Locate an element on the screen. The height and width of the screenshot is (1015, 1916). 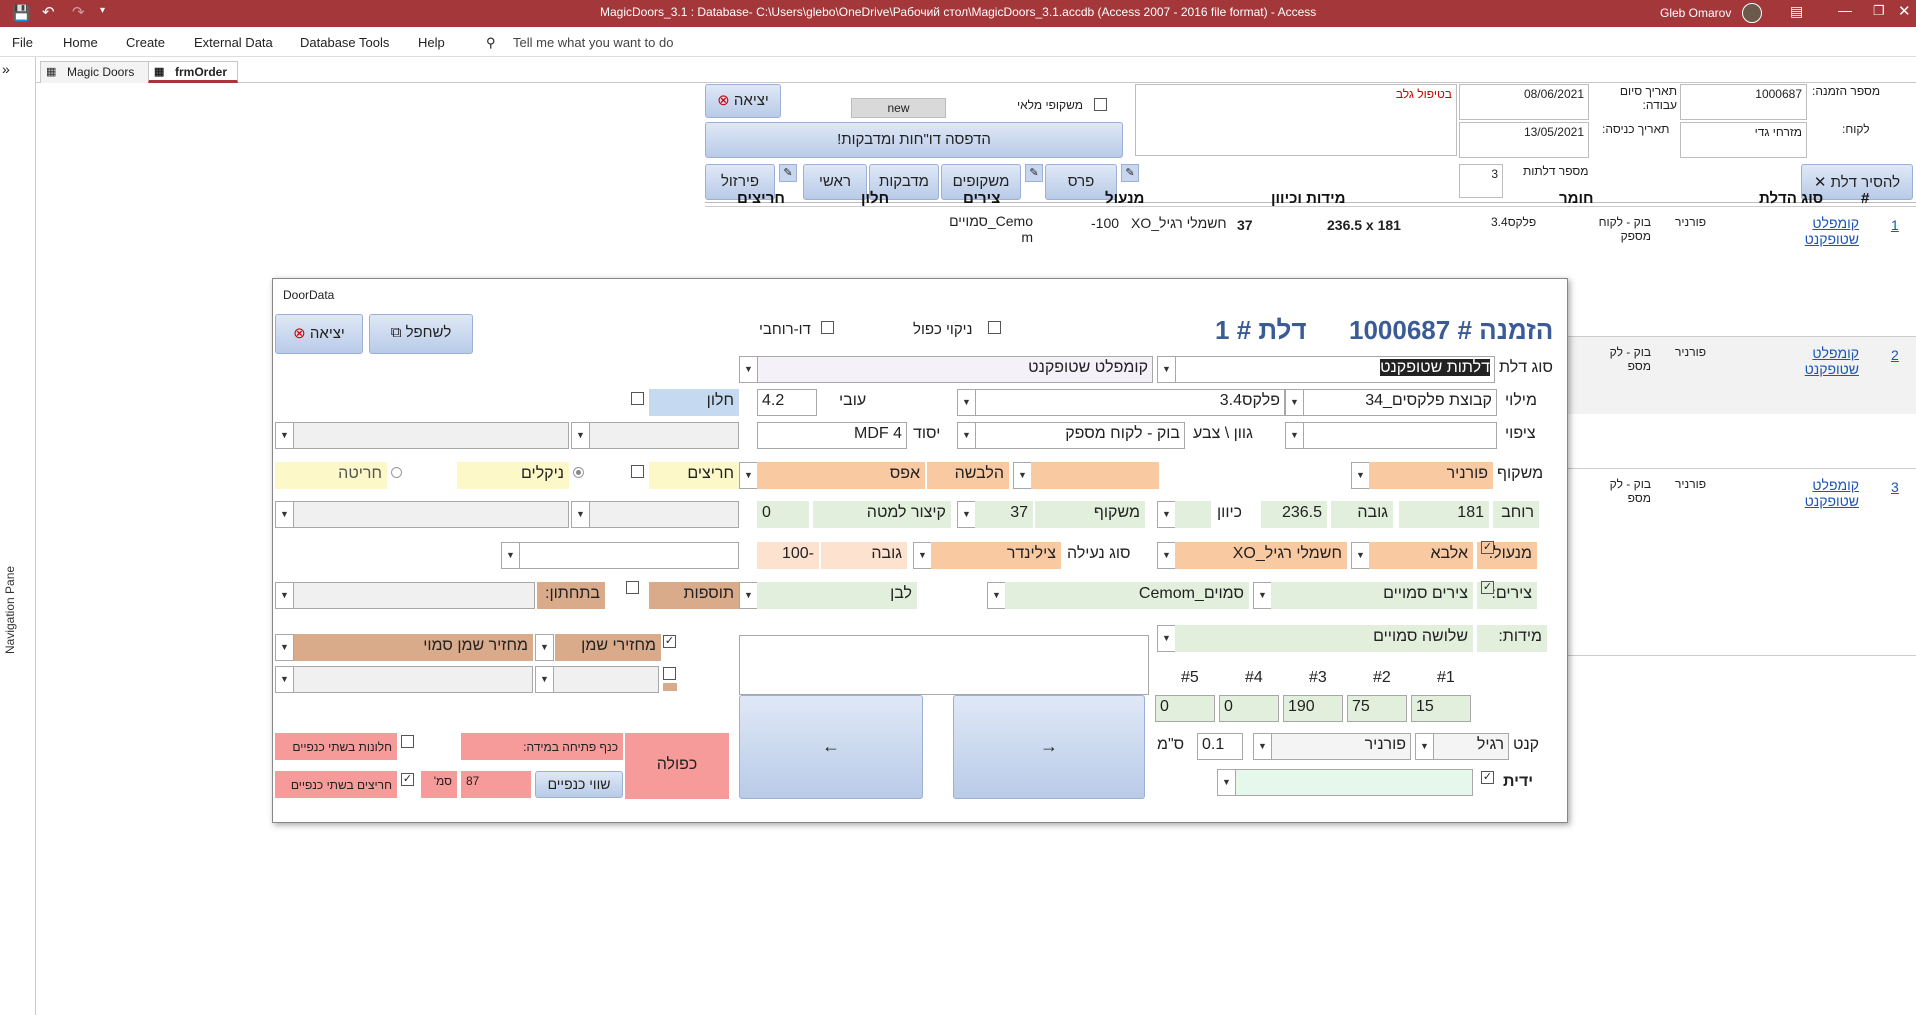
engrave-option: חריטה is located at coordinates (331, 475).